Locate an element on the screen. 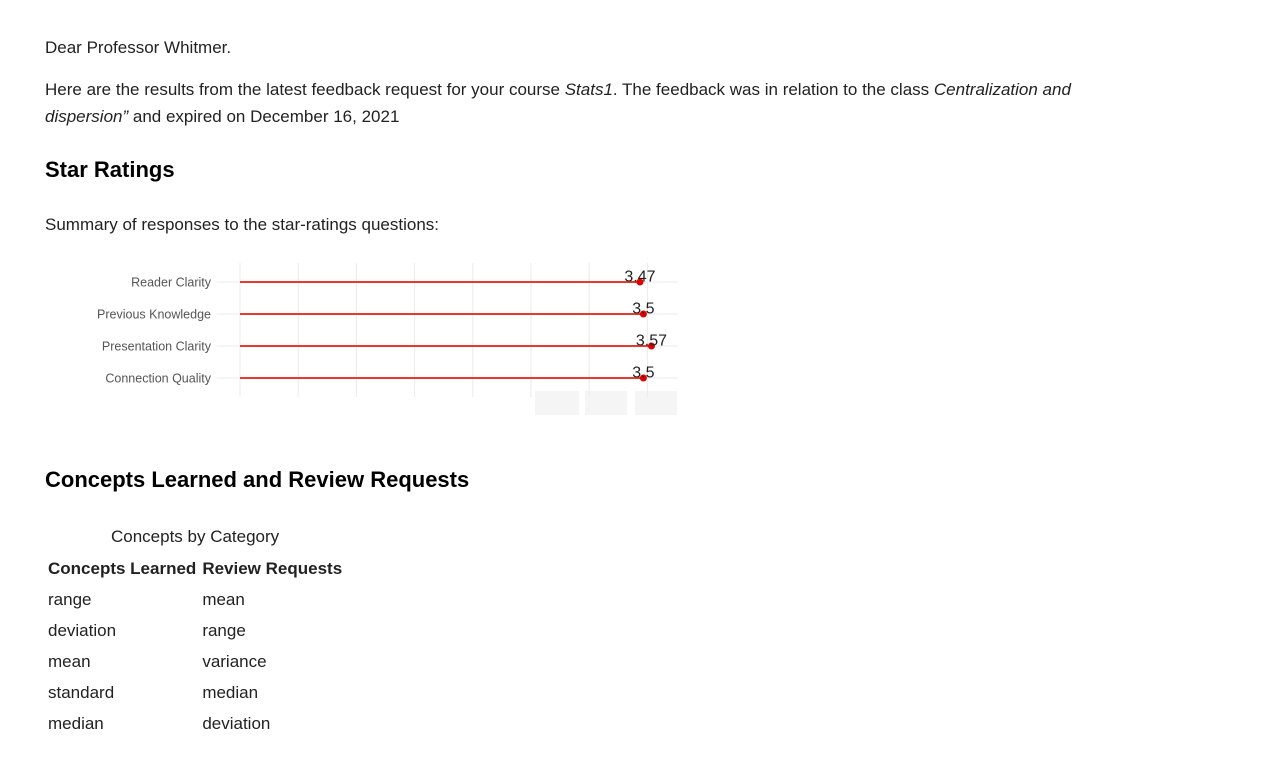  concept-learned-cell: deviation is located at coordinates (82, 630).